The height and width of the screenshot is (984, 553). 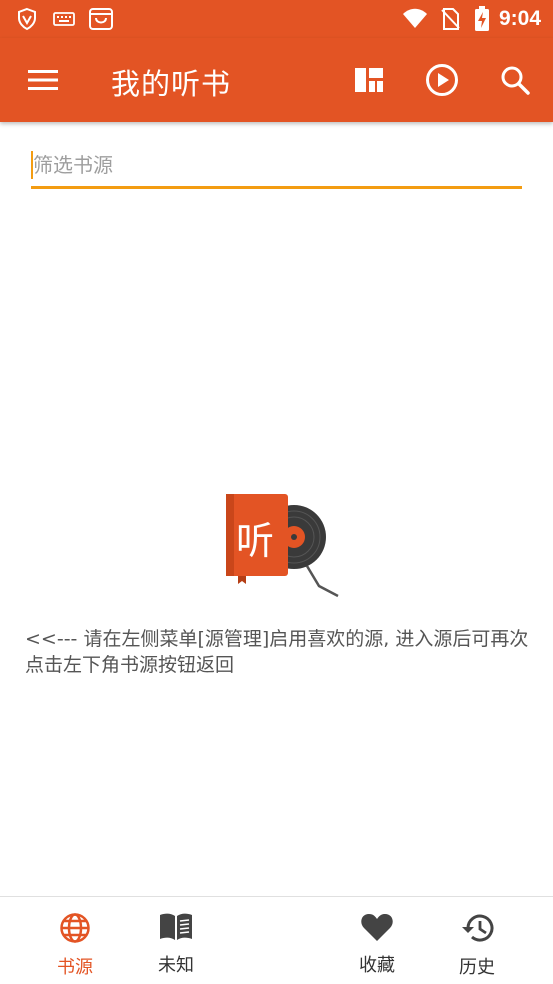 What do you see at coordinates (27, 19) in the screenshot?
I see `shield-icon` at bounding box center [27, 19].